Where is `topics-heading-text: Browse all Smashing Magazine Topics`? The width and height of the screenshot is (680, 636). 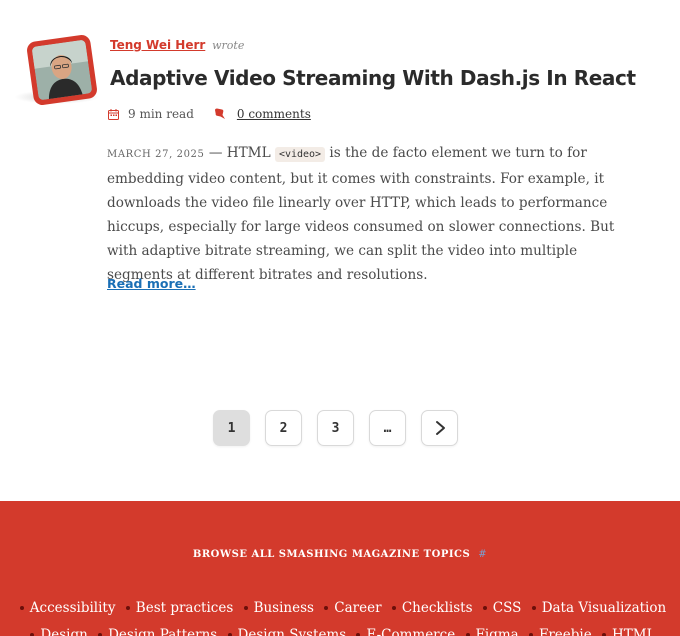
topics-heading-text: Browse all Smashing Magazine Topics is located at coordinates (331, 554).